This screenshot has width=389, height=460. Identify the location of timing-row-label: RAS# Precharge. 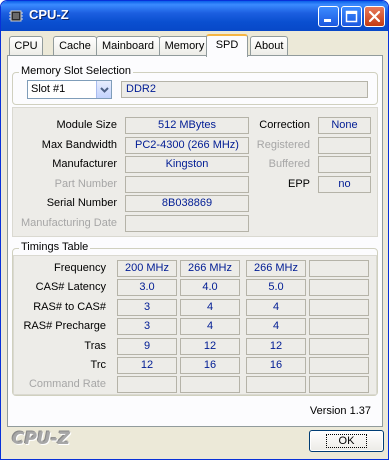
(64, 326).